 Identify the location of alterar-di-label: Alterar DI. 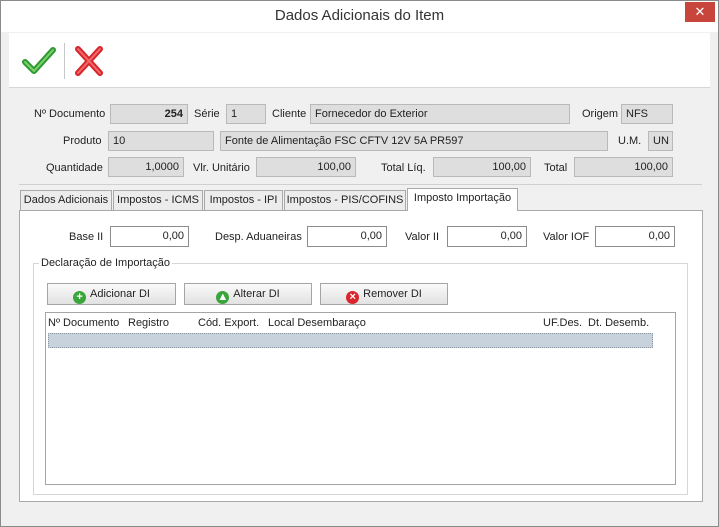
(256, 294).